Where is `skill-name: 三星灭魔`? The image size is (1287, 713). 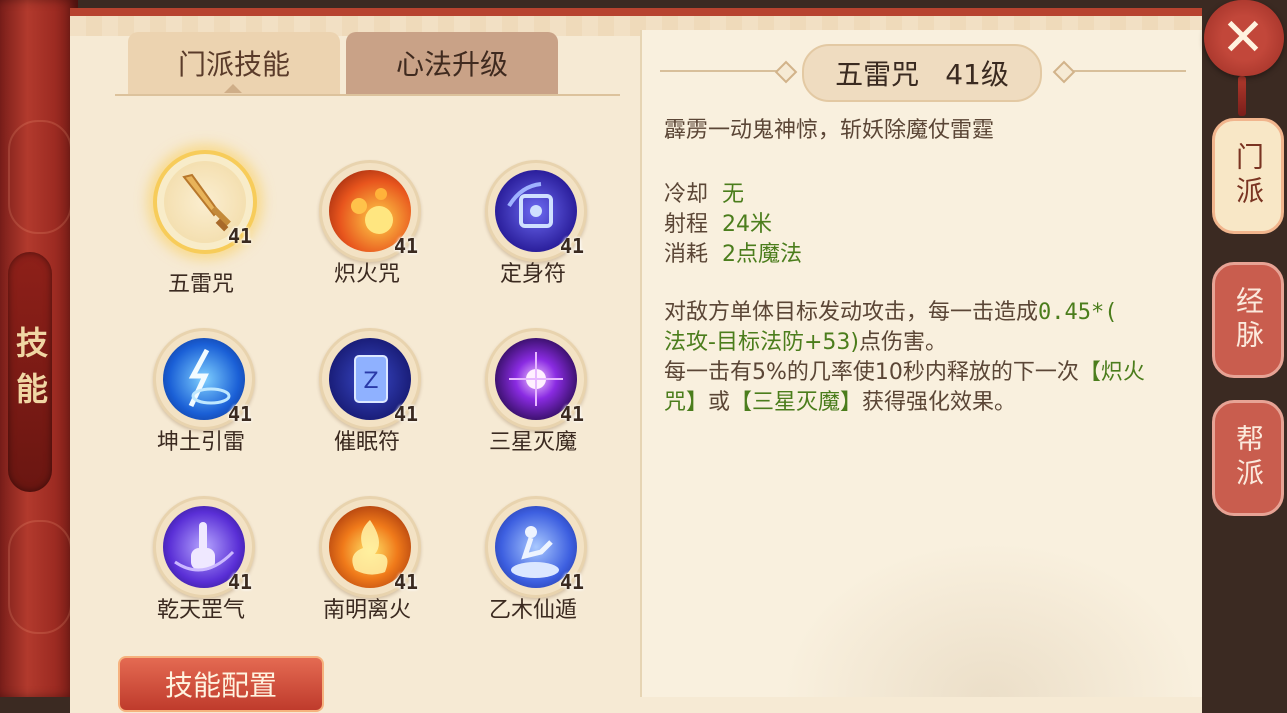 skill-name: 三星灭魔 is located at coordinates (532, 442).